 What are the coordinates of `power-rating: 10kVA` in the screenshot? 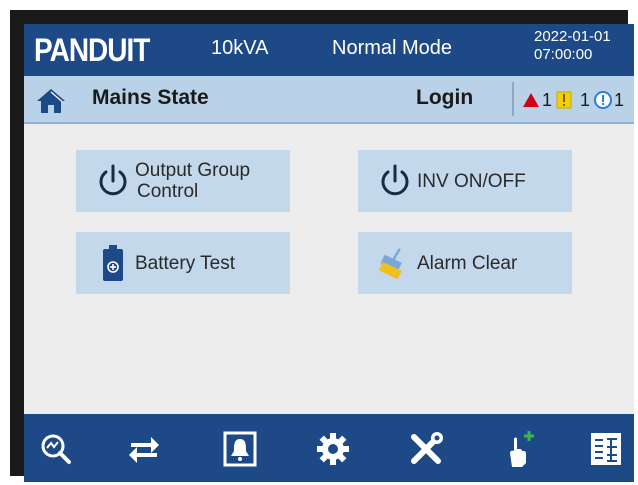 It's located at (240, 48).